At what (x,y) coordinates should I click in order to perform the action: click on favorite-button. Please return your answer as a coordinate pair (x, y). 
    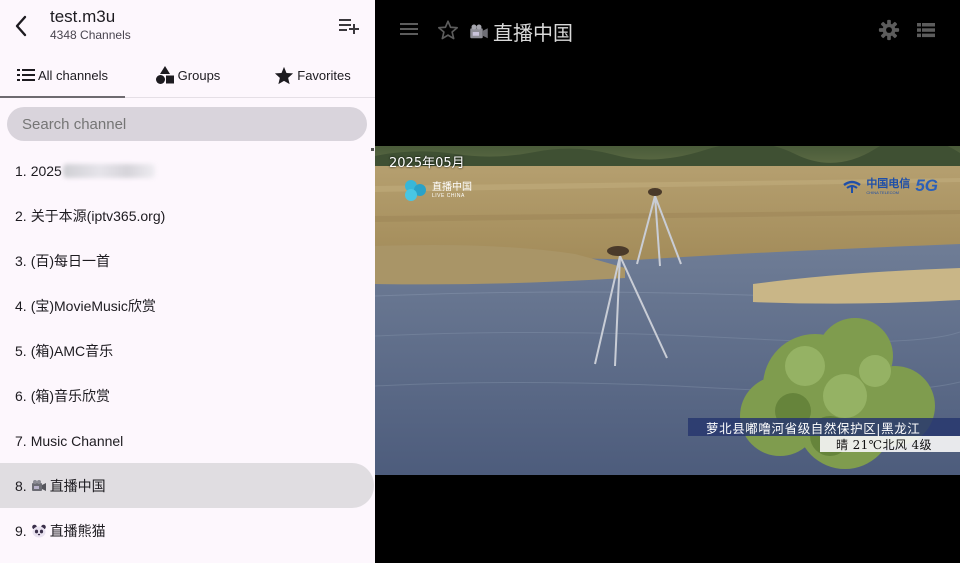
    Looking at the image, I should click on (448, 30).